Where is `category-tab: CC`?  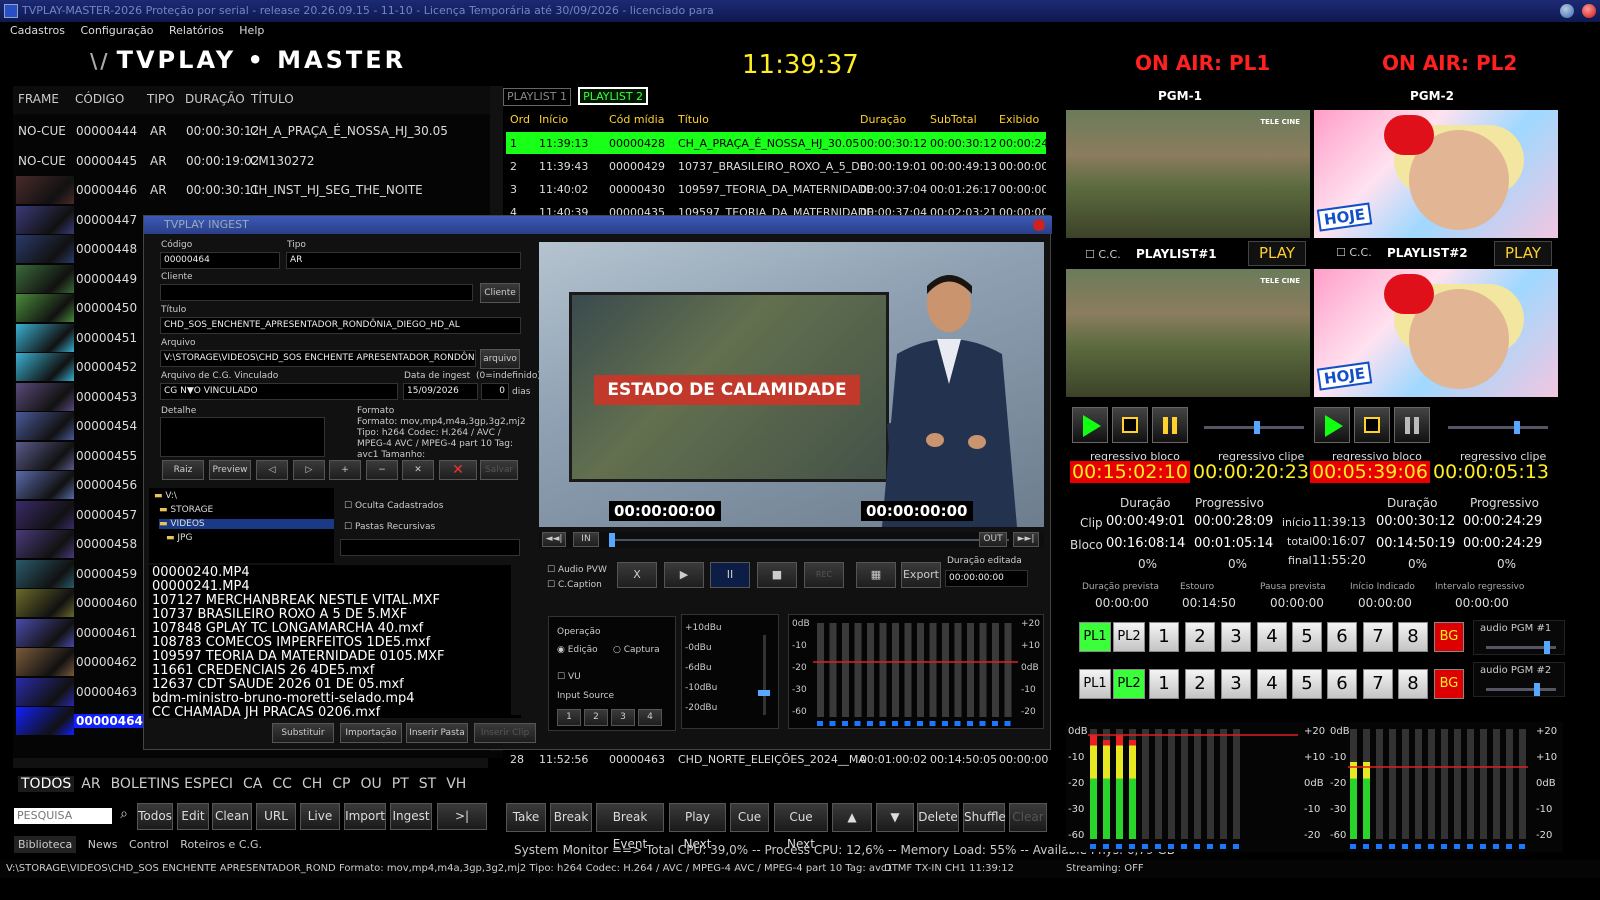 category-tab: CC is located at coordinates (282, 784).